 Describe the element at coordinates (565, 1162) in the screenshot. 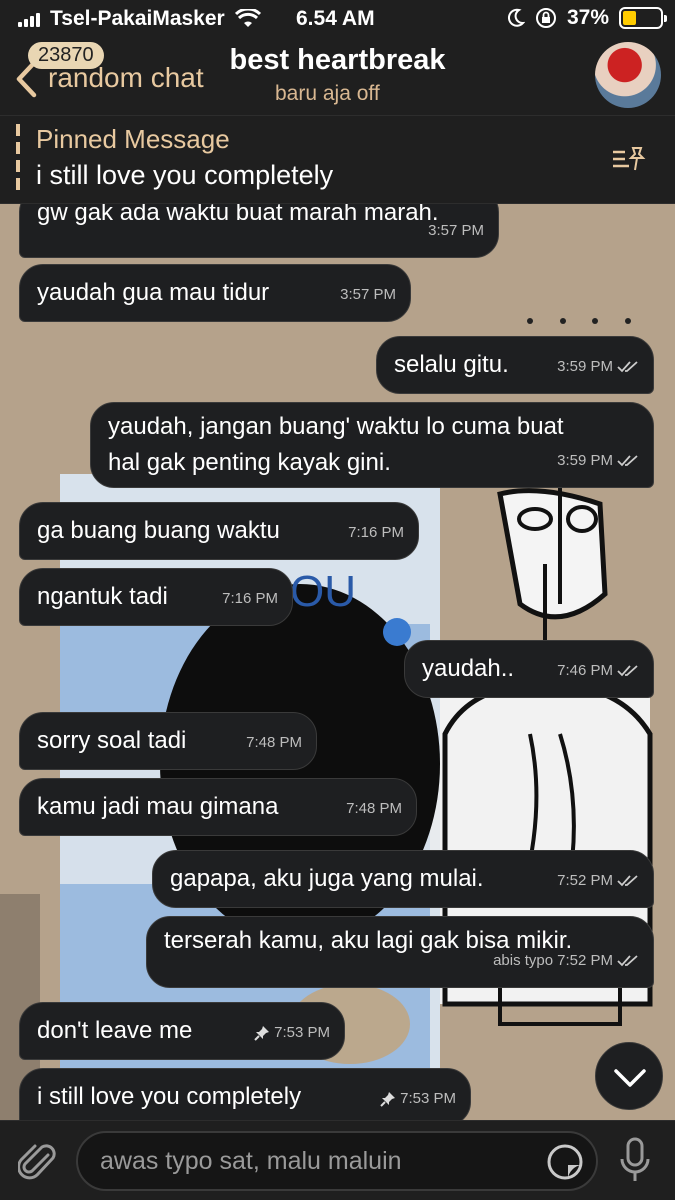

I see `sticker-icon` at that location.